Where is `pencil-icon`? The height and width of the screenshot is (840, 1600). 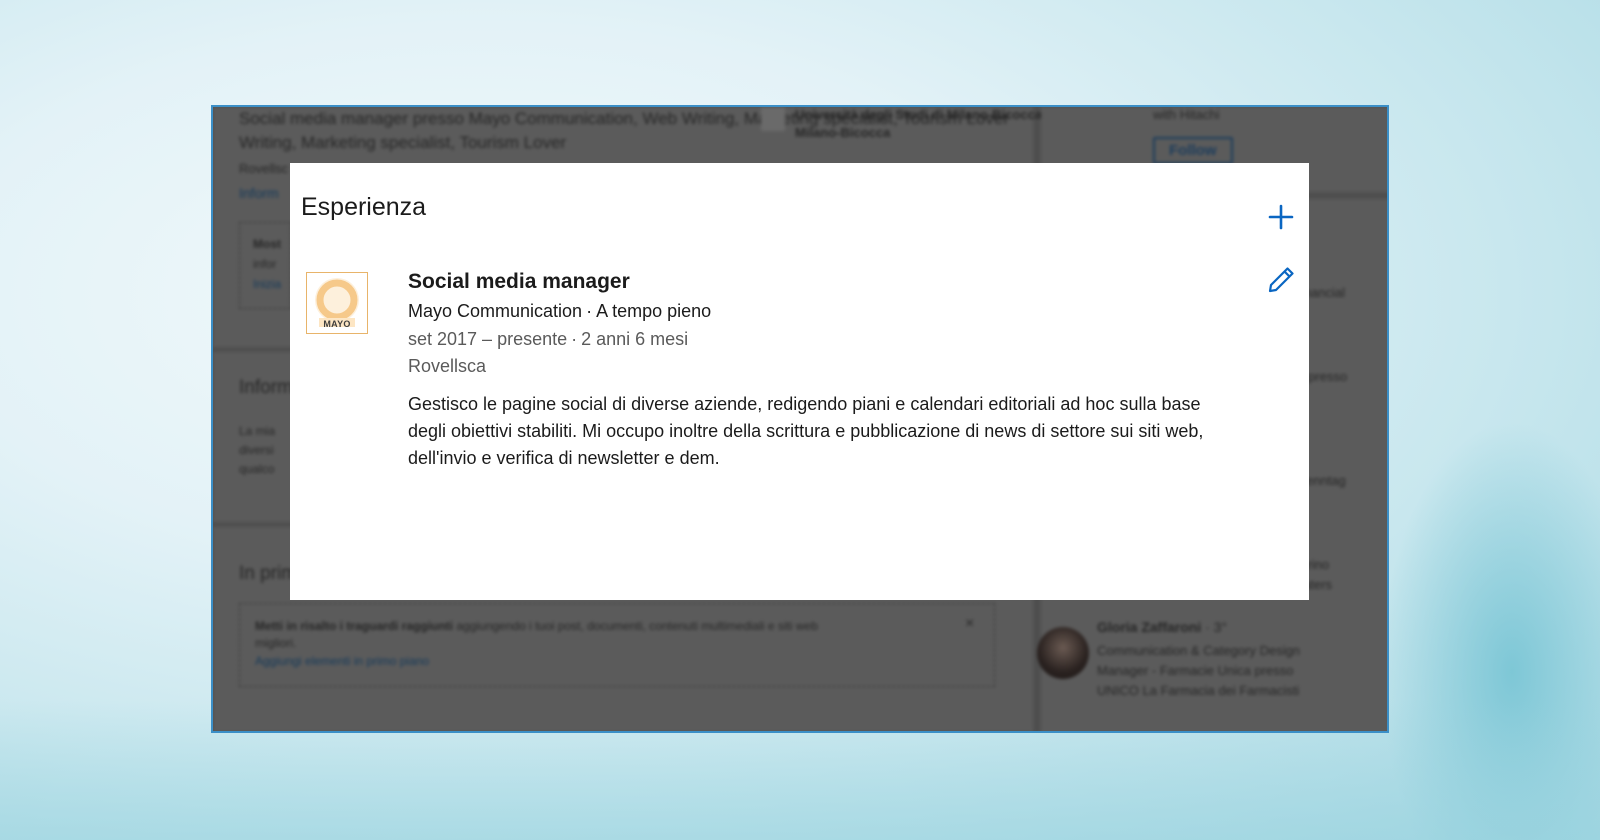 pencil-icon is located at coordinates (1281, 280).